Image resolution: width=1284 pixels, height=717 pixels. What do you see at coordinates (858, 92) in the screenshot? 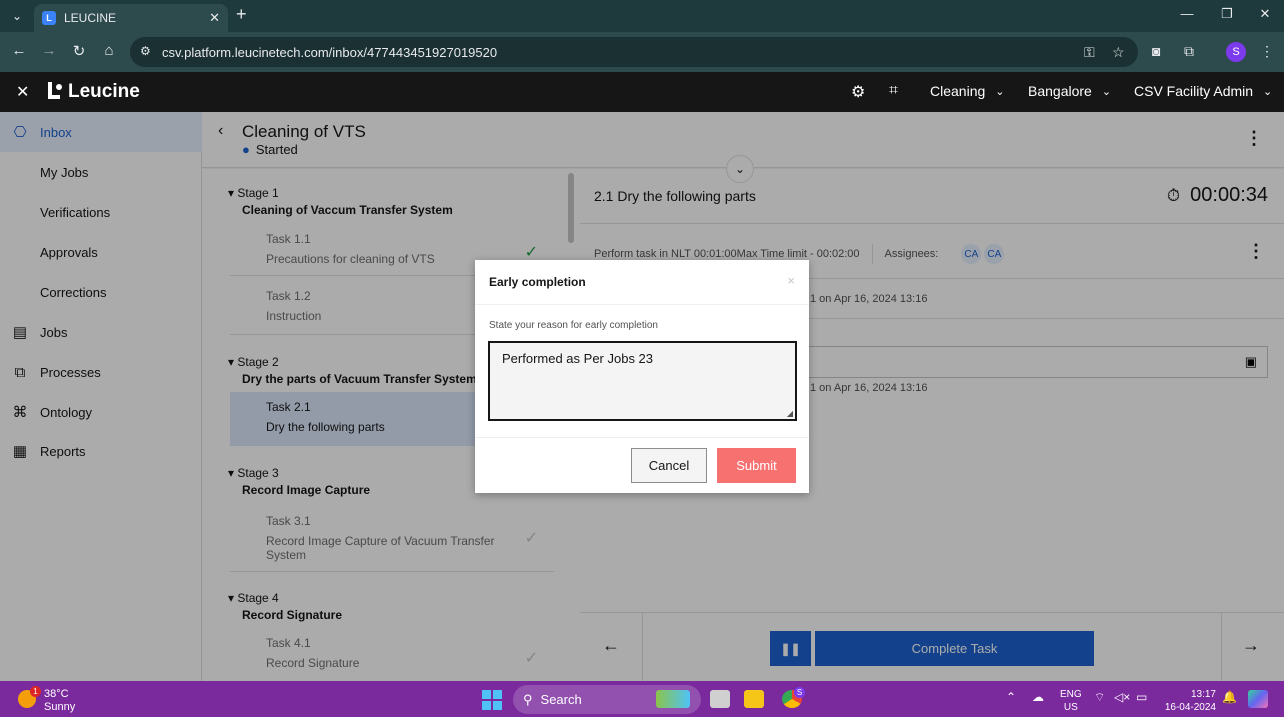
I see `settings-gear-icon: ⚙` at bounding box center [858, 92].